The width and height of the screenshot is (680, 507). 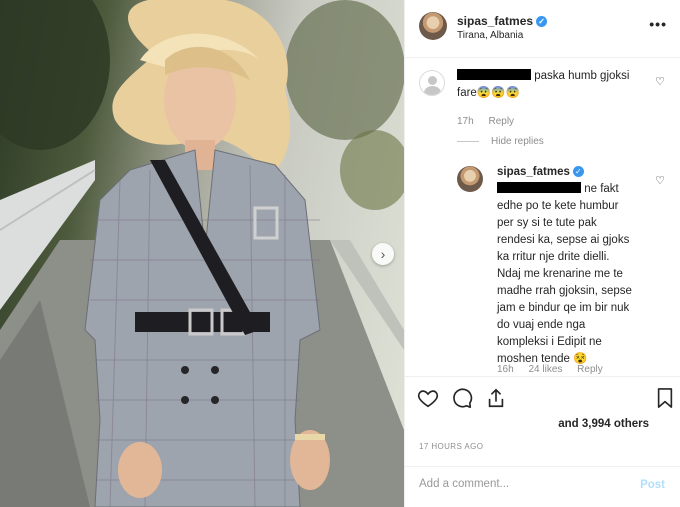 I want to click on reply-likes: 24 likes, so click(x=545, y=369).